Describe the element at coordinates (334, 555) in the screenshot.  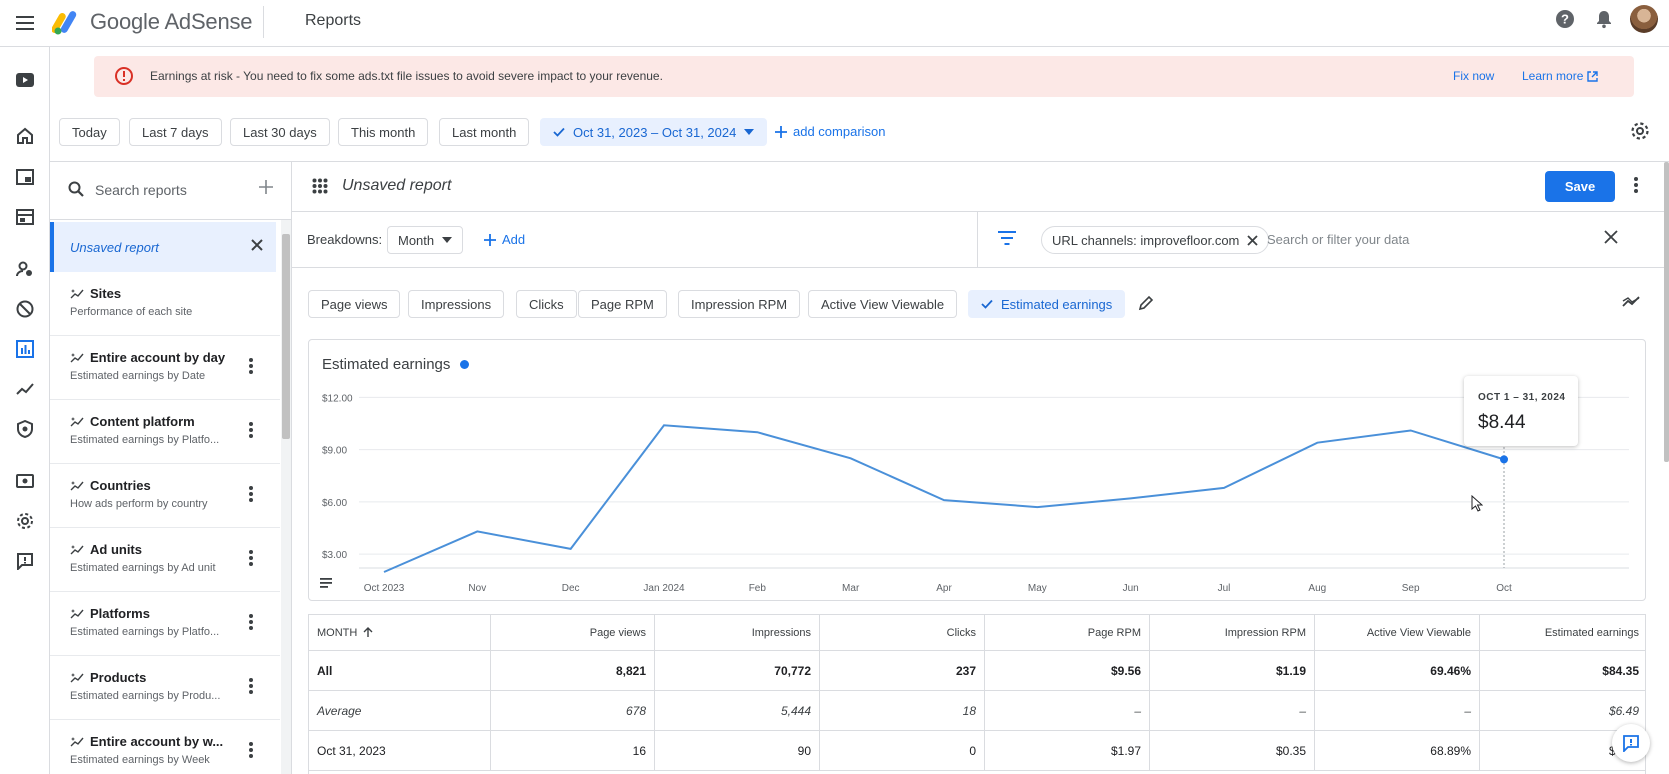
I see `y-tick-label: $3.00` at that location.